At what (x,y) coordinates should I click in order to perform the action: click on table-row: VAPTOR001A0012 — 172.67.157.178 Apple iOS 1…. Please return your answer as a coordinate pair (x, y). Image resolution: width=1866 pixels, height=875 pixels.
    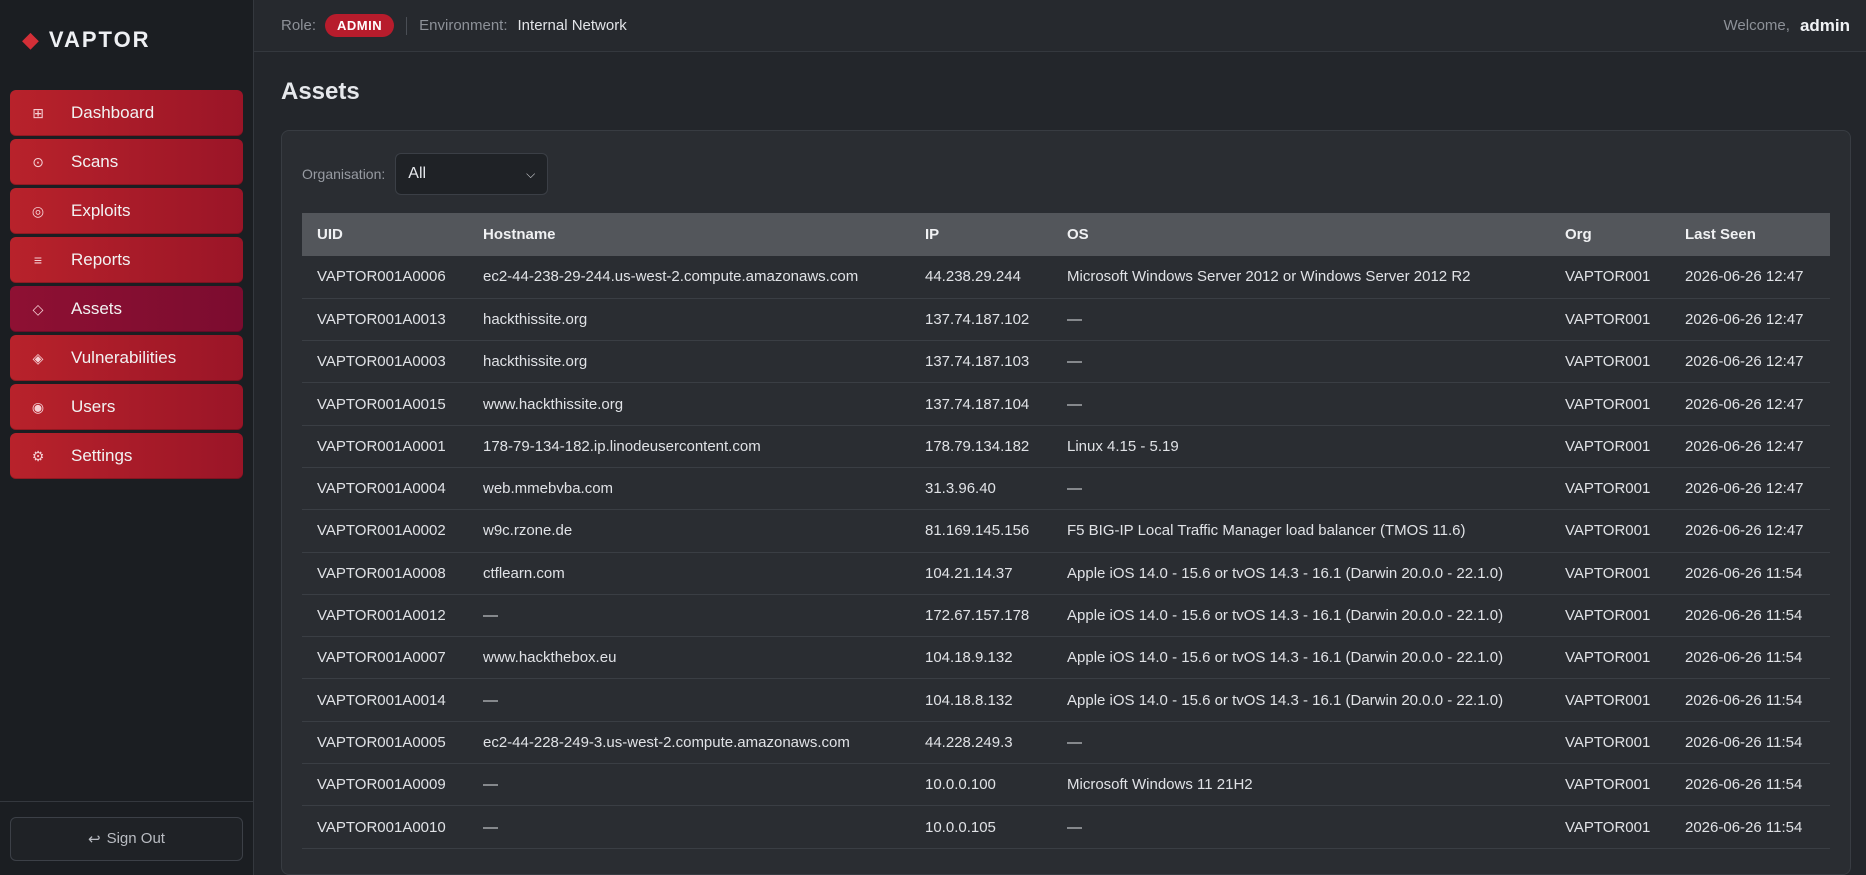
    Looking at the image, I should click on (1066, 615).